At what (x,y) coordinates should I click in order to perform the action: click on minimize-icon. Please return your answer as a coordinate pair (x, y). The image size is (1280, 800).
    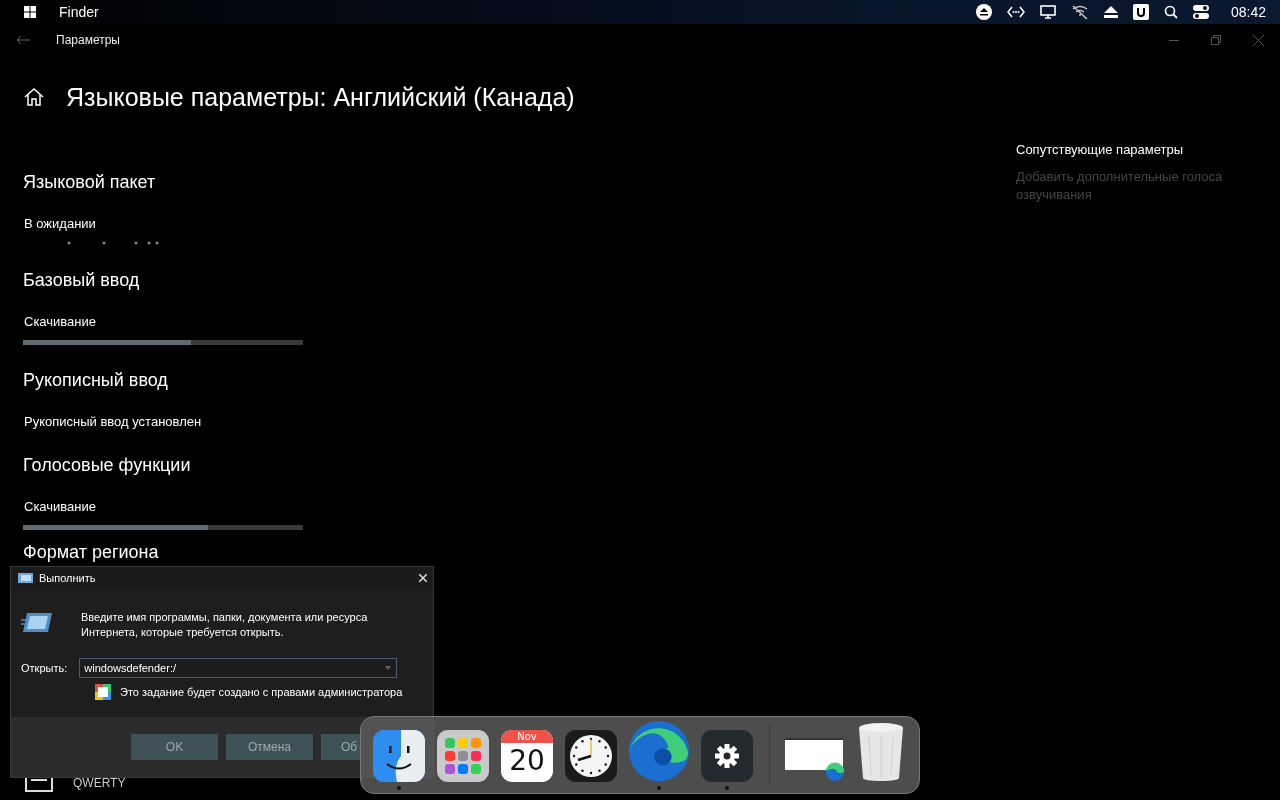
    Looking at the image, I should click on (1174, 40).